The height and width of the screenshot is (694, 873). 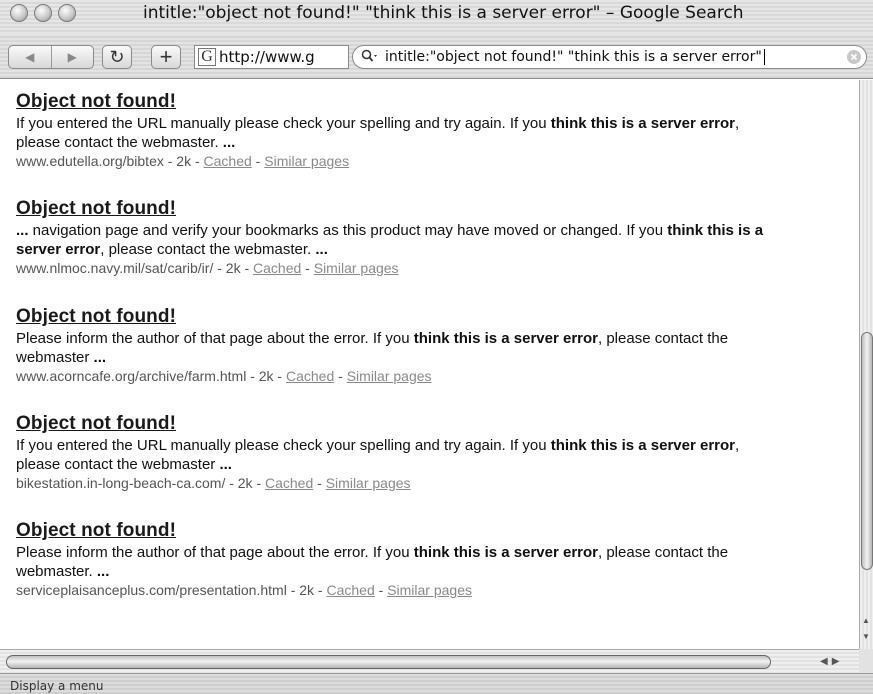 I want to click on close-window-button, so click(x=19, y=13).